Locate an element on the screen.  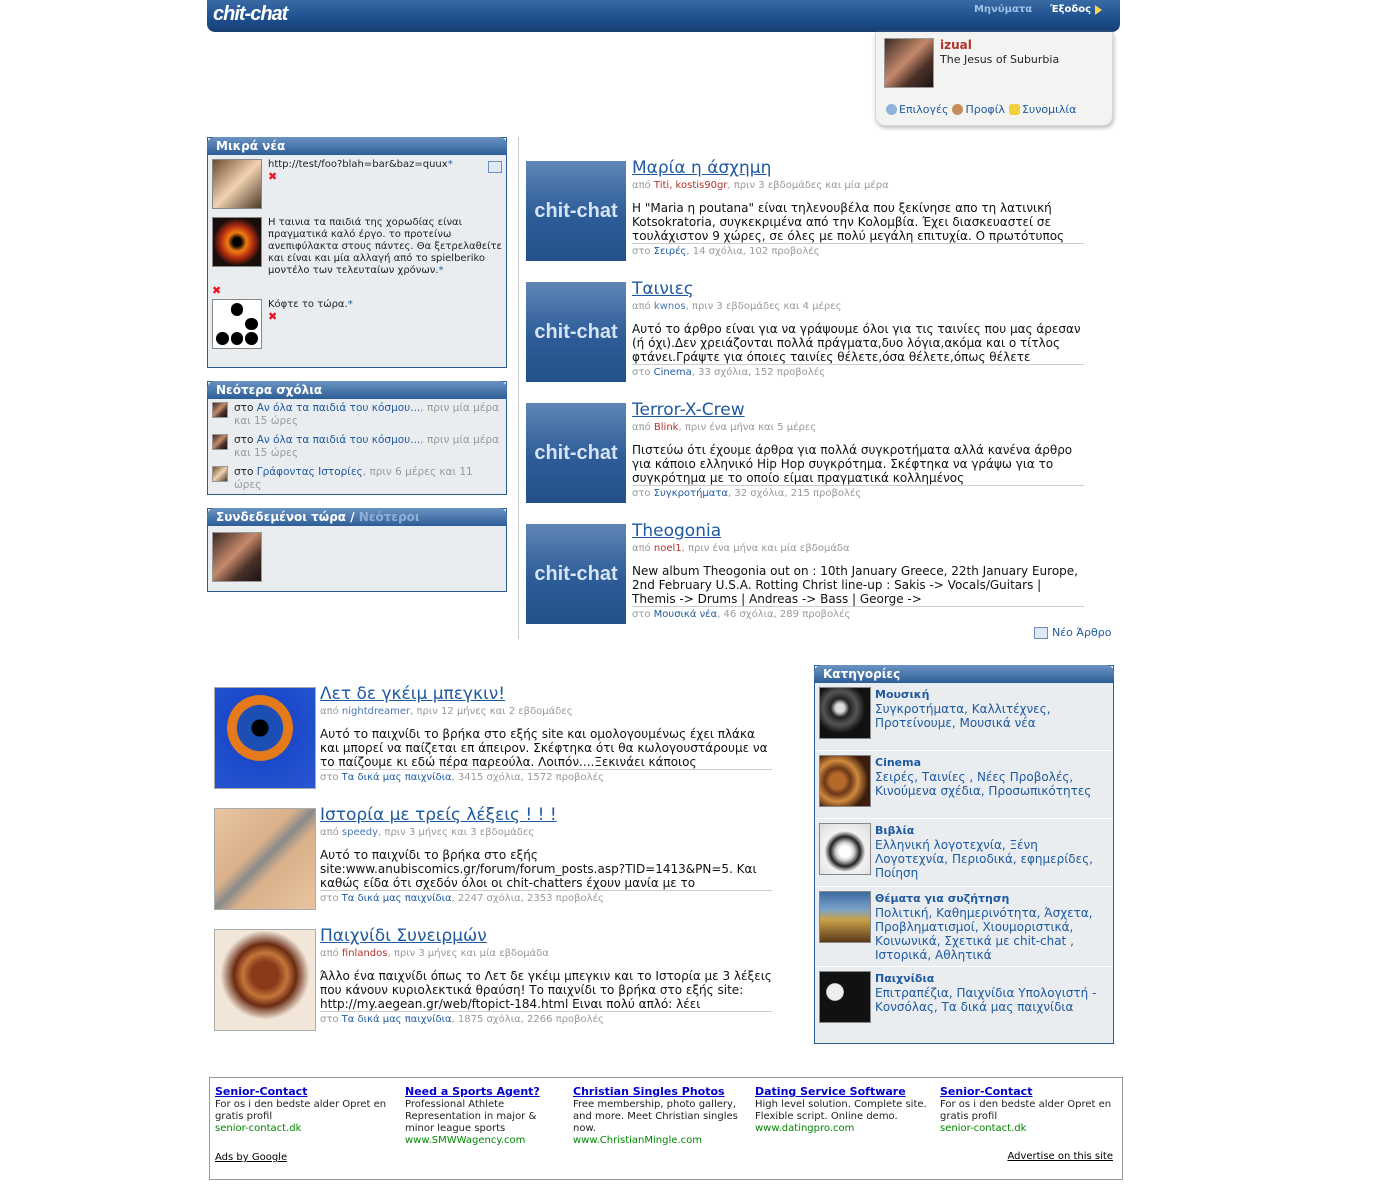
ads-by-google-link: Ads by Google is located at coordinates (251, 1157).